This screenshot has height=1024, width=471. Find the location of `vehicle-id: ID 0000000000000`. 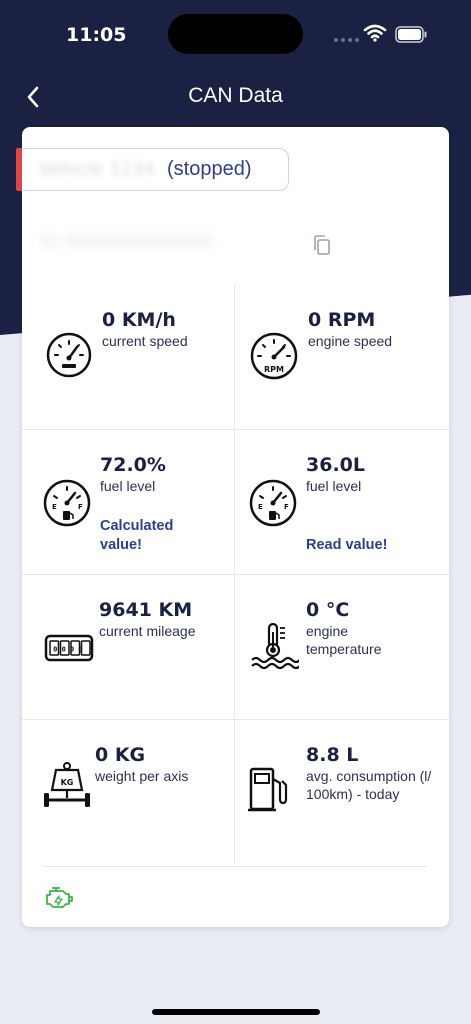

vehicle-id: ID 0000000000000 is located at coordinates (127, 241).